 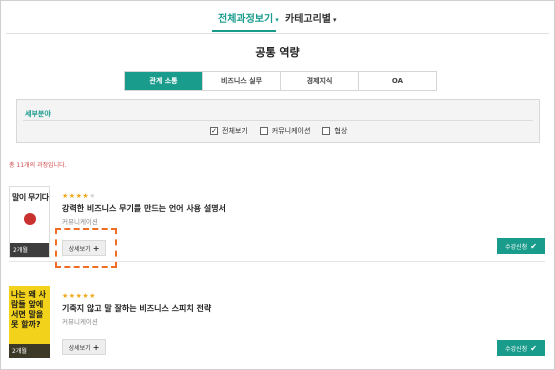 I want to click on filter-option-negotiation: 협상, so click(x=334, y=131).